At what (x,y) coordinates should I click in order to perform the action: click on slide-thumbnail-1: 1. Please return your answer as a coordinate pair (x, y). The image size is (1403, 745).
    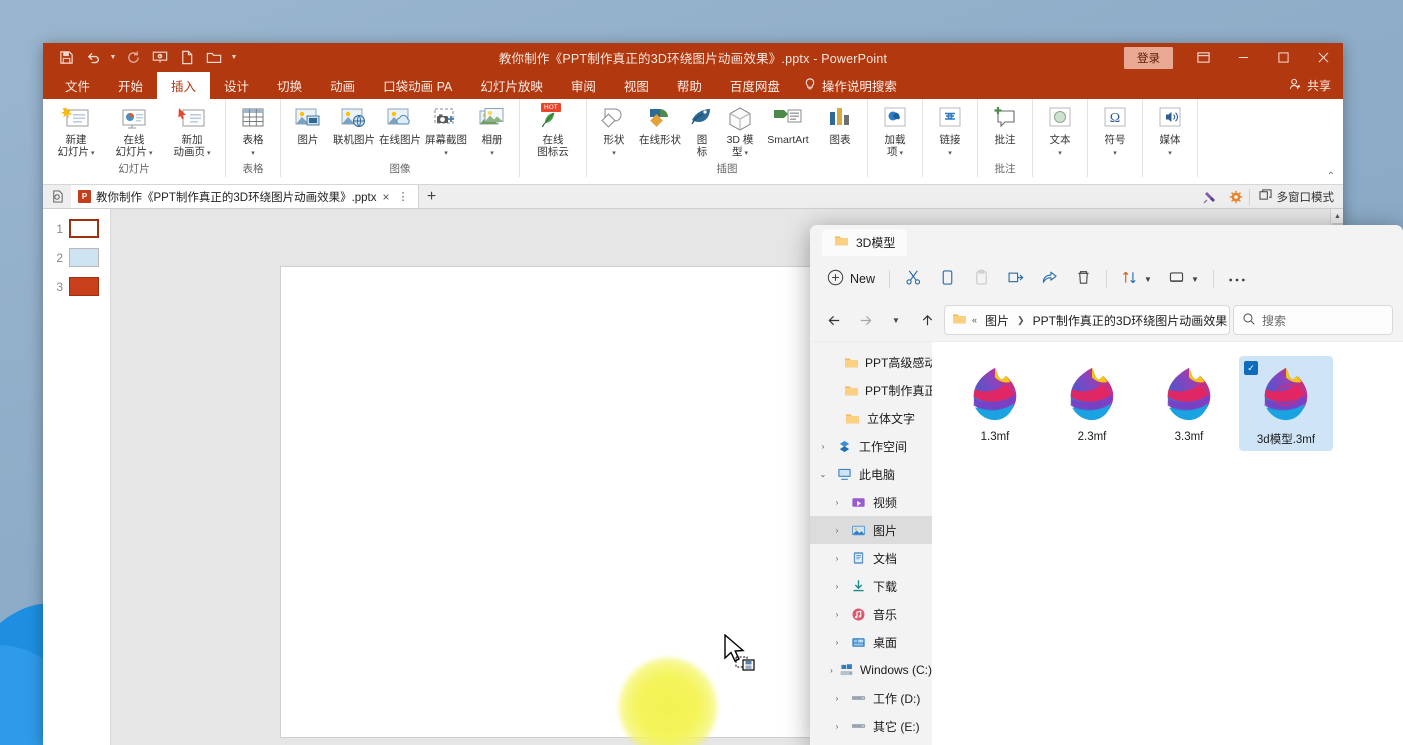
    Looking at the image, I should click on (76, 228).